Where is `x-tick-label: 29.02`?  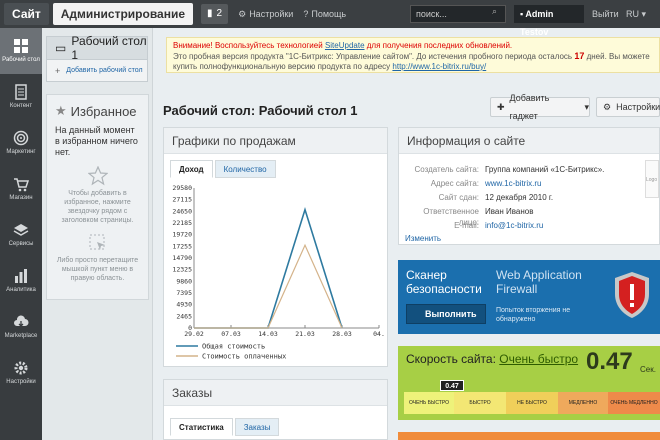 x-tick-label: 29.02 is located at coordinates (194, 334).